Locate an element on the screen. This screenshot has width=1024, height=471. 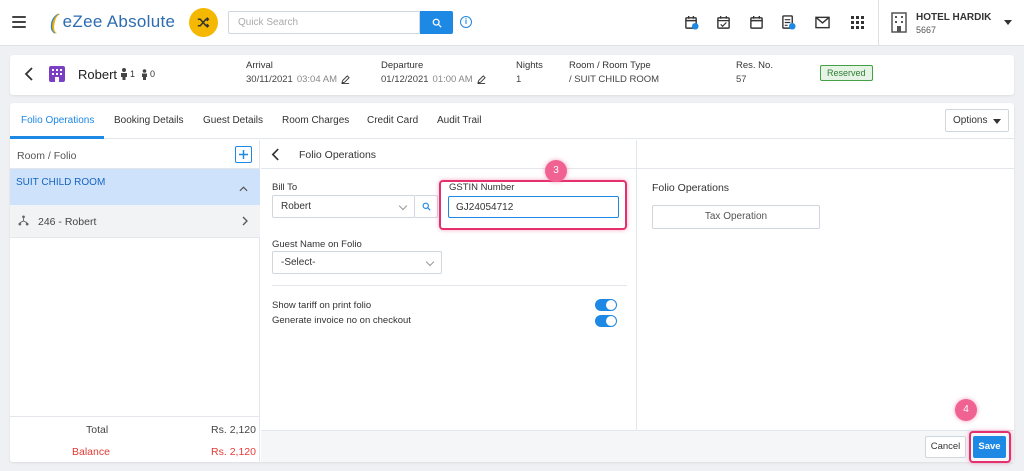
report-icon is located at coordinates (788, 22).